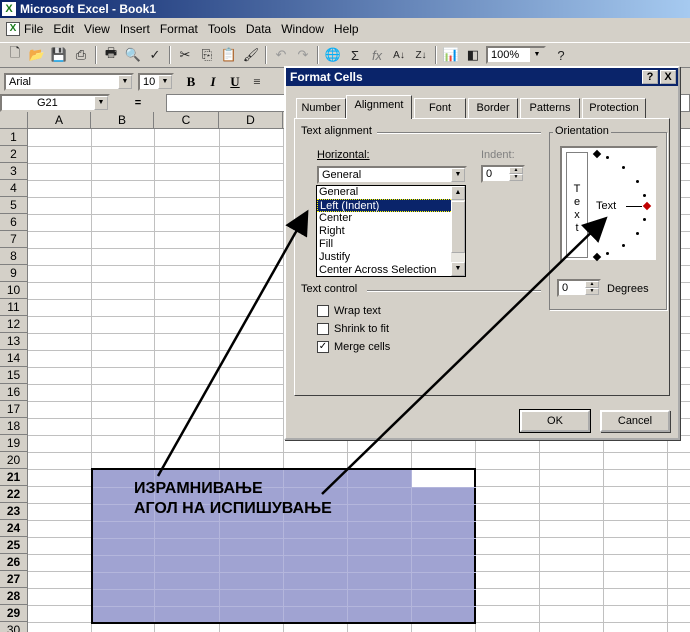 The width and height of the screenshot is (690, 632). I want to click on wrap-text-checkbox: Wrap text, so click(349, 311).